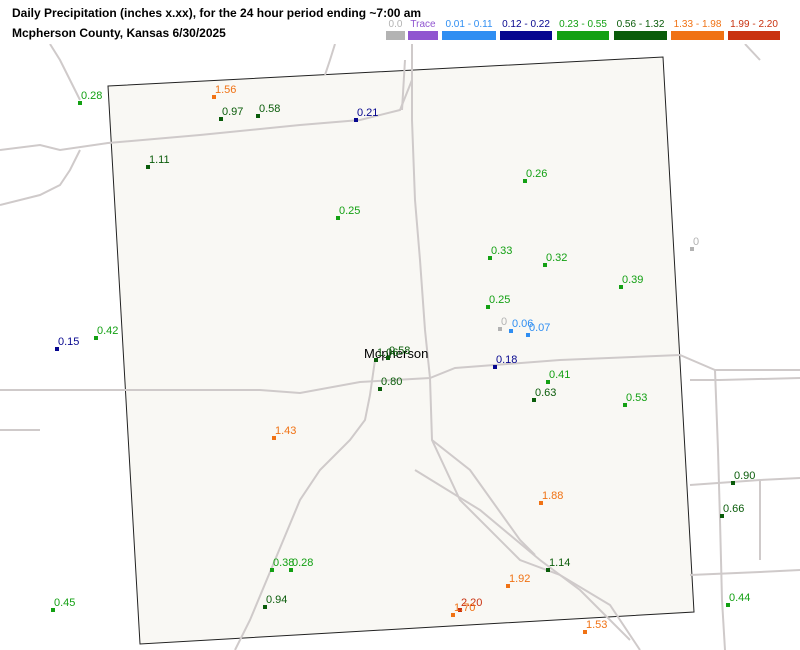 This screenshot has height=650, width=800. I want to click on station-value-label: 1.53, so click(596, 625).